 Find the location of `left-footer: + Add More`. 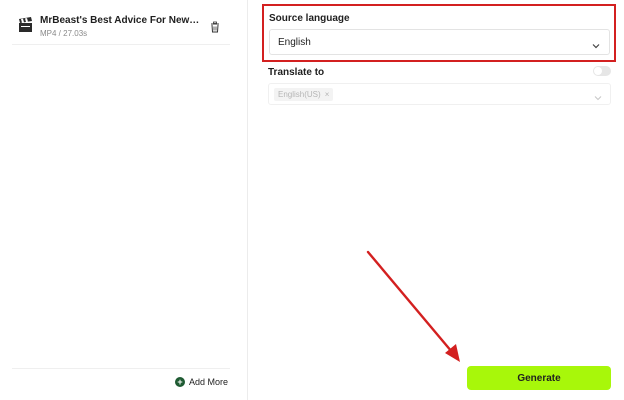

left-footer: + Add More is located at coordinates (121, 377).